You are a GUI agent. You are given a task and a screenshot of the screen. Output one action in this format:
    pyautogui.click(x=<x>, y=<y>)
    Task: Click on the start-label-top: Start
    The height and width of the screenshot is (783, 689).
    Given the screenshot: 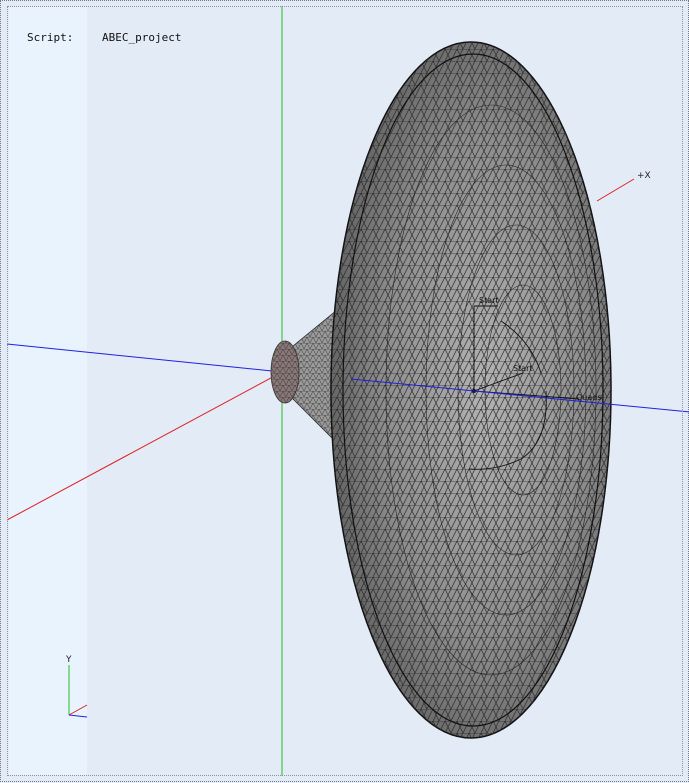 What is the action you would take?
    pyautogui.click(x=489, y=300)
    